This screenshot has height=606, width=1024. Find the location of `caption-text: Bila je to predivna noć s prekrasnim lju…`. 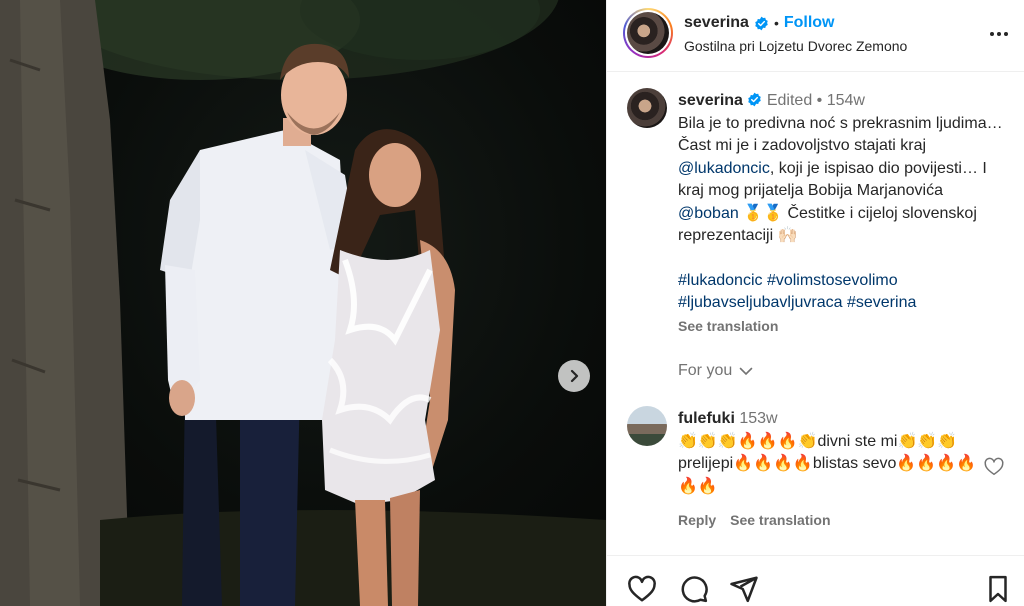

caption-text: Bila je to predivna noć s prekrasnim lju… is located at coordinates (843, 180).